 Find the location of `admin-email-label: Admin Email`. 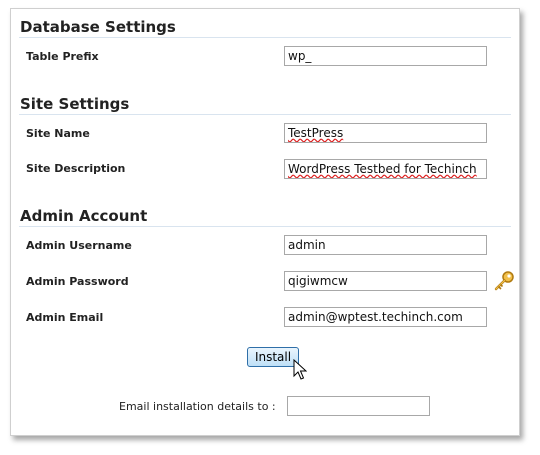

admin-email-label: Admin Email is located at coordinates (65, 317).